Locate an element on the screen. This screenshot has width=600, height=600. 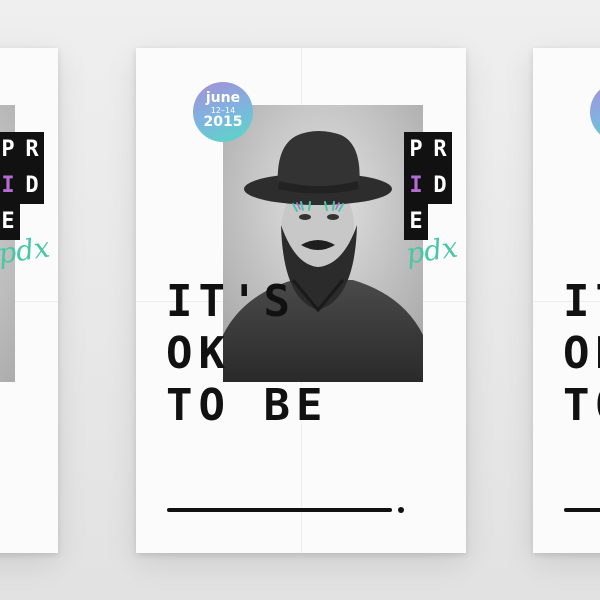
badge-dates: 12–14 is located at coordinates (595, 110).